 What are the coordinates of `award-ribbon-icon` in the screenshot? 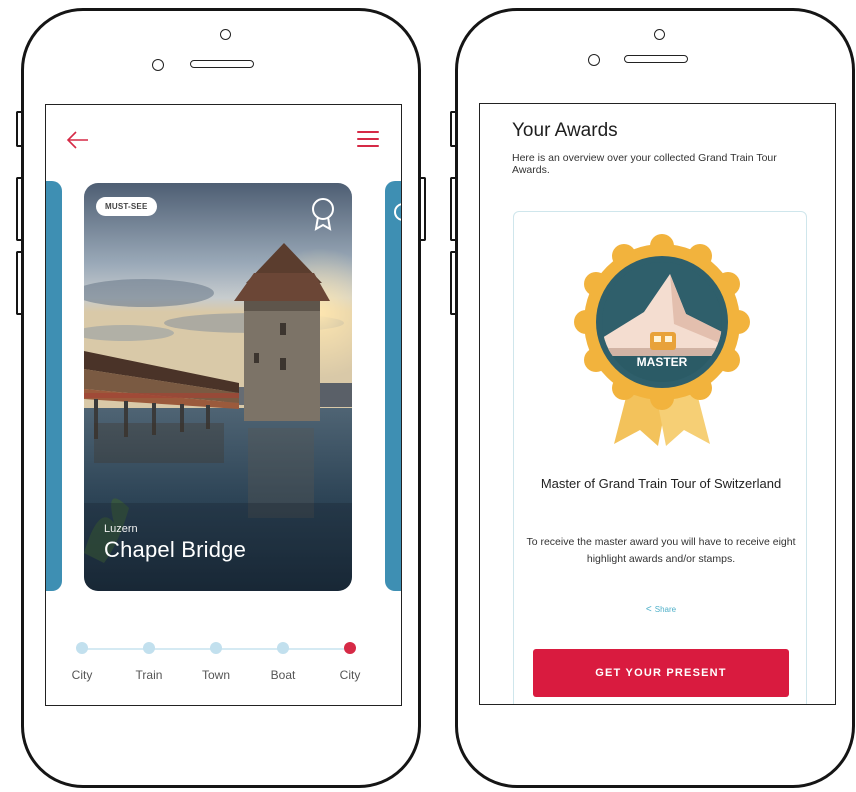 It's located at (323, 214).